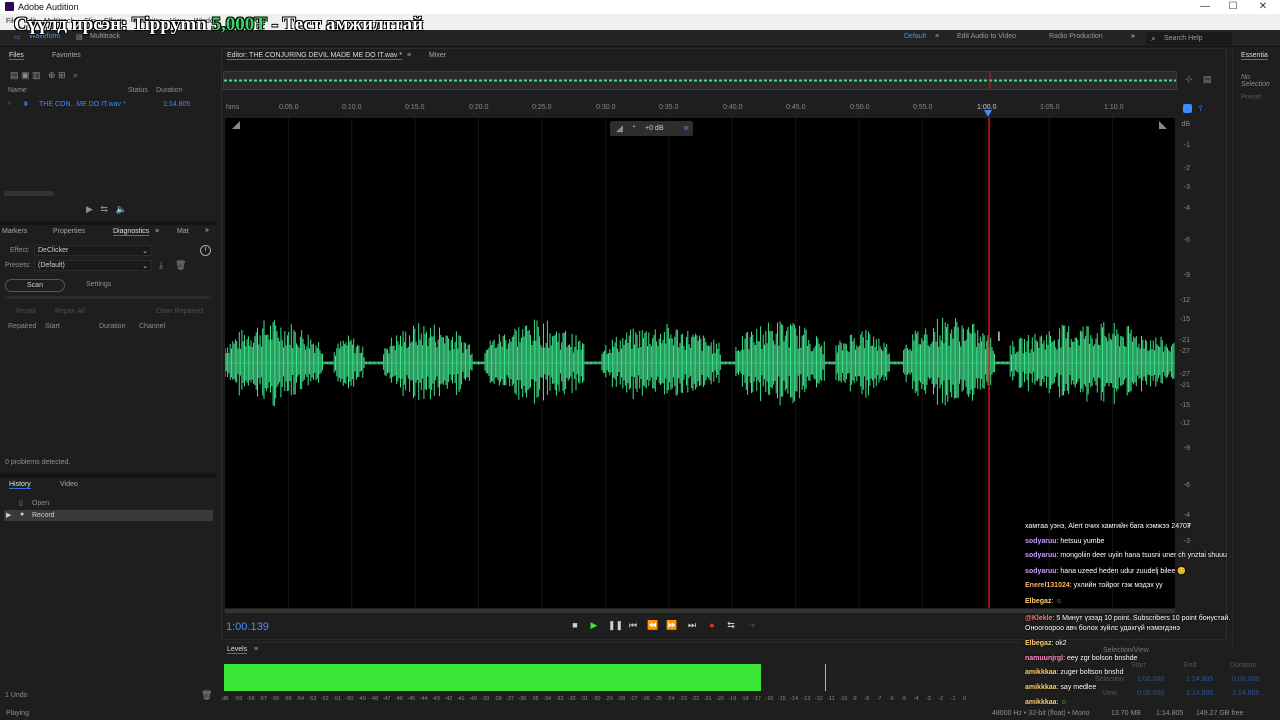 This screenshot has width=1280, height=720. What do you see at coordinates (138, 90) in the screenshot?
I see `column-status: Status` at bounding box center [138, 90].